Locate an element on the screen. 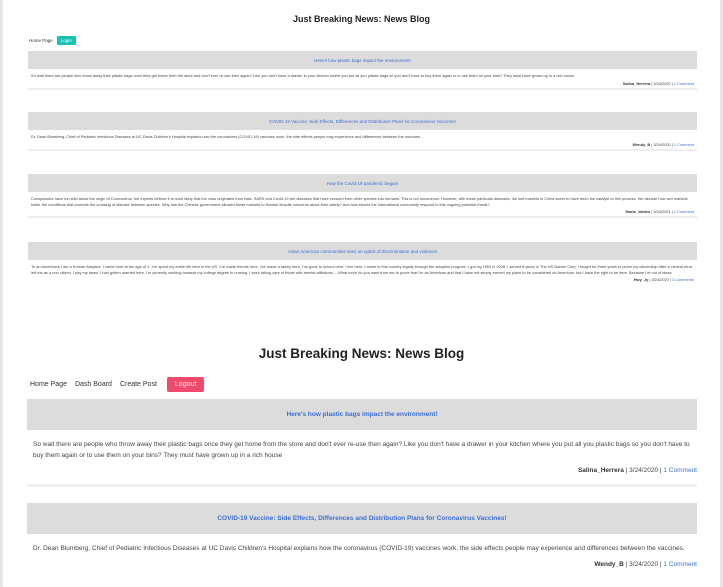  nav-create-post-link: Create Post is located at coordinates (138, 384).